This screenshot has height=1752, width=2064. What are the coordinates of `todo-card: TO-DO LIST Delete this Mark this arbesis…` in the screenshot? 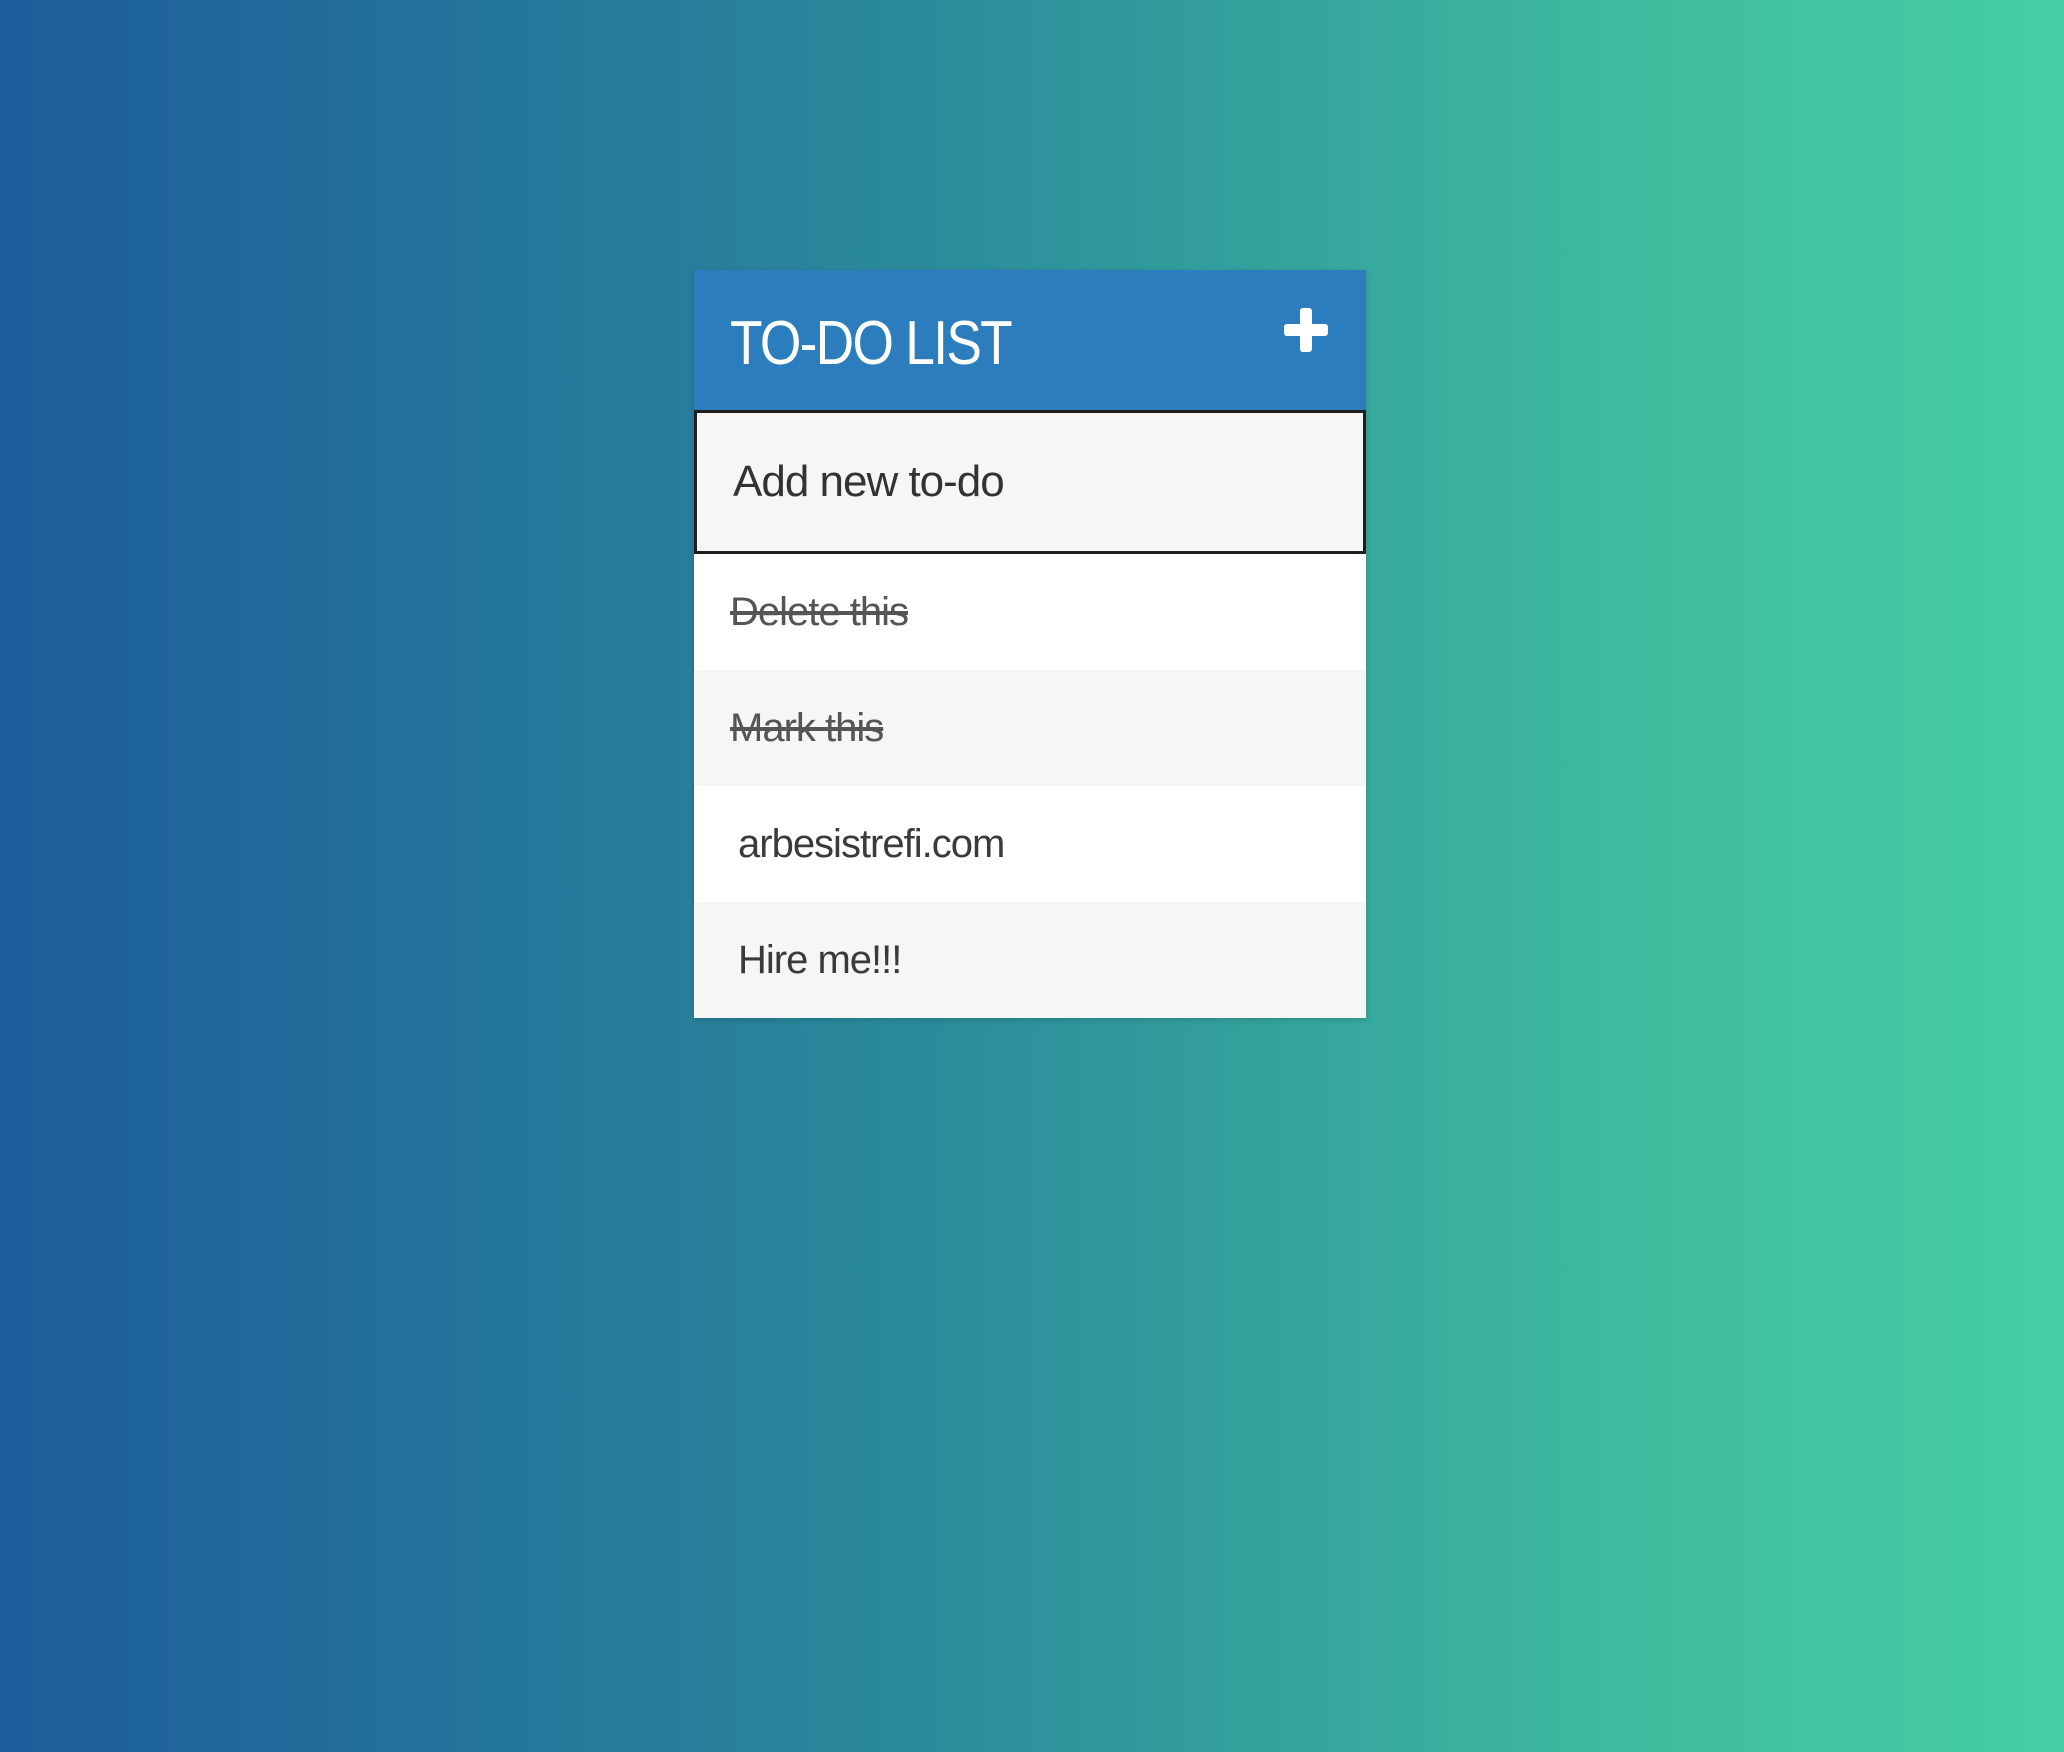 It's located at (1030, 644).